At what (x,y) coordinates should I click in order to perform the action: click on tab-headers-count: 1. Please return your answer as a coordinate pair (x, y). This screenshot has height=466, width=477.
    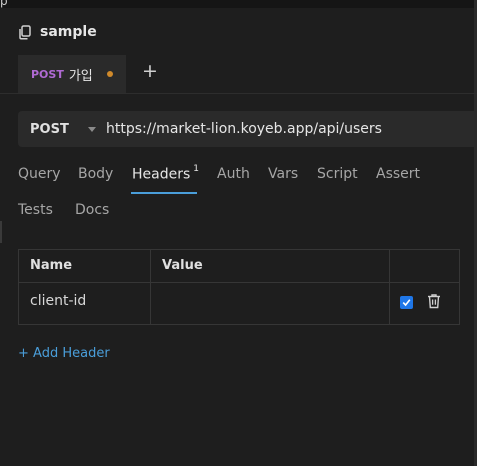
    Looking at the image, I should click on (196, 169).